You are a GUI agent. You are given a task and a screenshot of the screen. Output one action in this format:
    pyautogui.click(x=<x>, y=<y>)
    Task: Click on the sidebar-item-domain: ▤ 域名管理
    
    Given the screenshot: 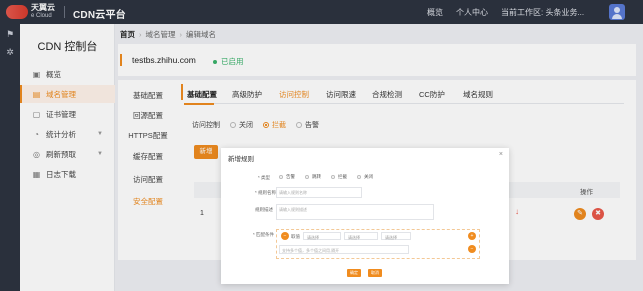 What is the action you would take?
    pyautogui.click(x=67, y=94)
    